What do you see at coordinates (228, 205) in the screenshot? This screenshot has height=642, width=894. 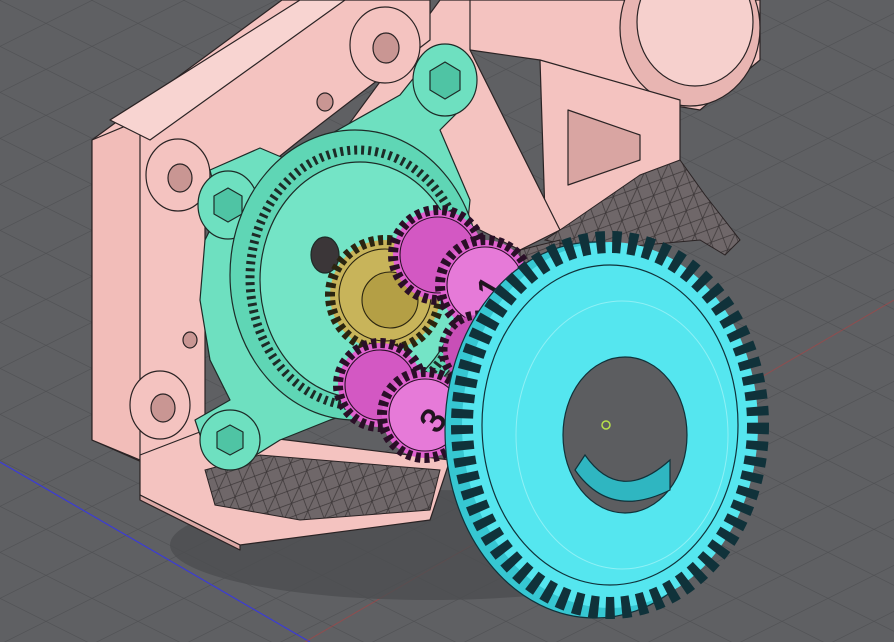 I see `hex-socket-left` at bounding box center [228, 205].